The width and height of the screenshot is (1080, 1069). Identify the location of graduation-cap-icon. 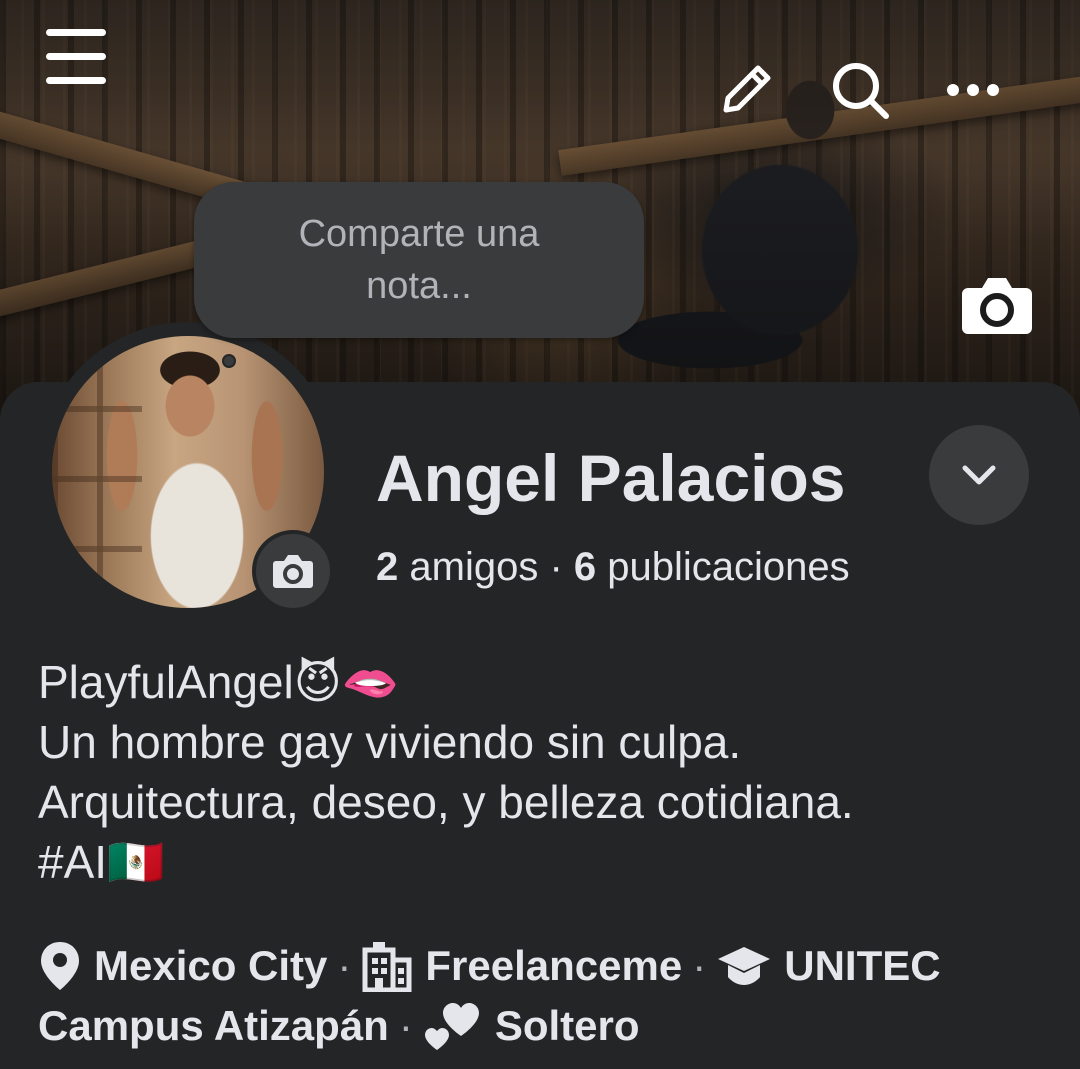
(744, 966).